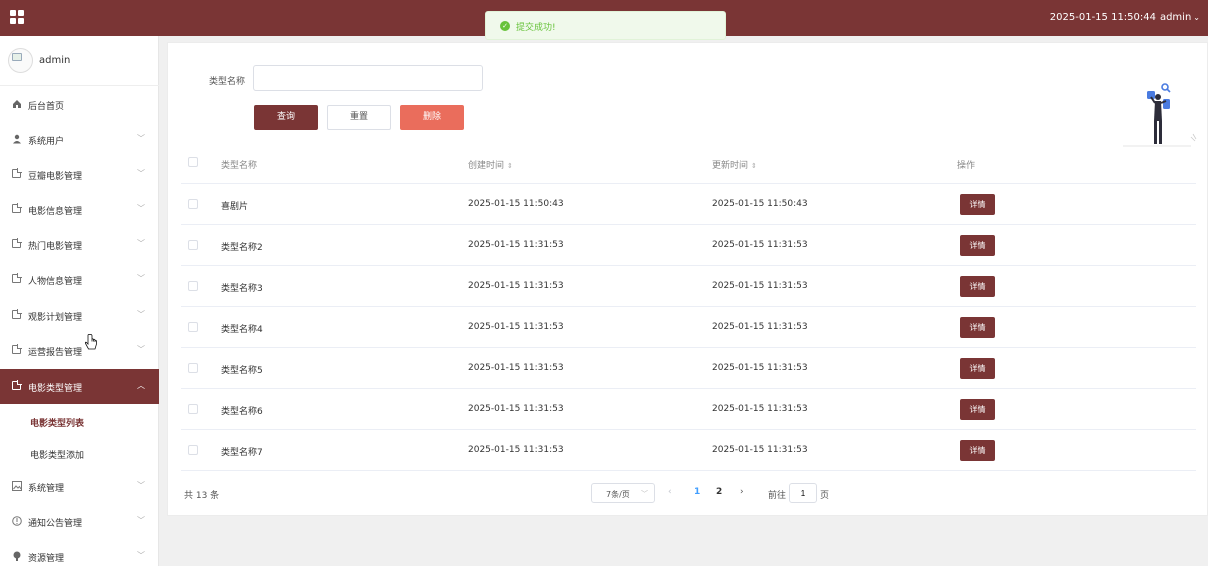 This screenshot has width=1208, height=566. What do you see at coordinates (79, 104) in the screenshot?
I see `sidebar-item-home: 后台首页` at bounding box center [79, 104].